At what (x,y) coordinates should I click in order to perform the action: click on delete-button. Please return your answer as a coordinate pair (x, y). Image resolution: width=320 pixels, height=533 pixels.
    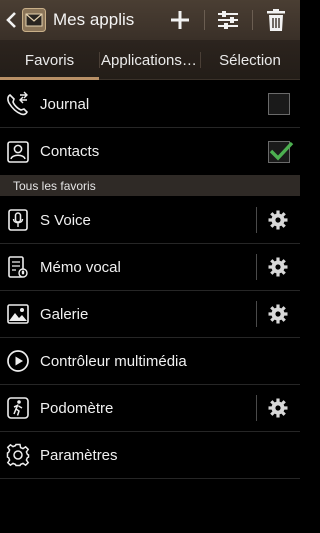
    Looking at the image, I should click on (276, 20).